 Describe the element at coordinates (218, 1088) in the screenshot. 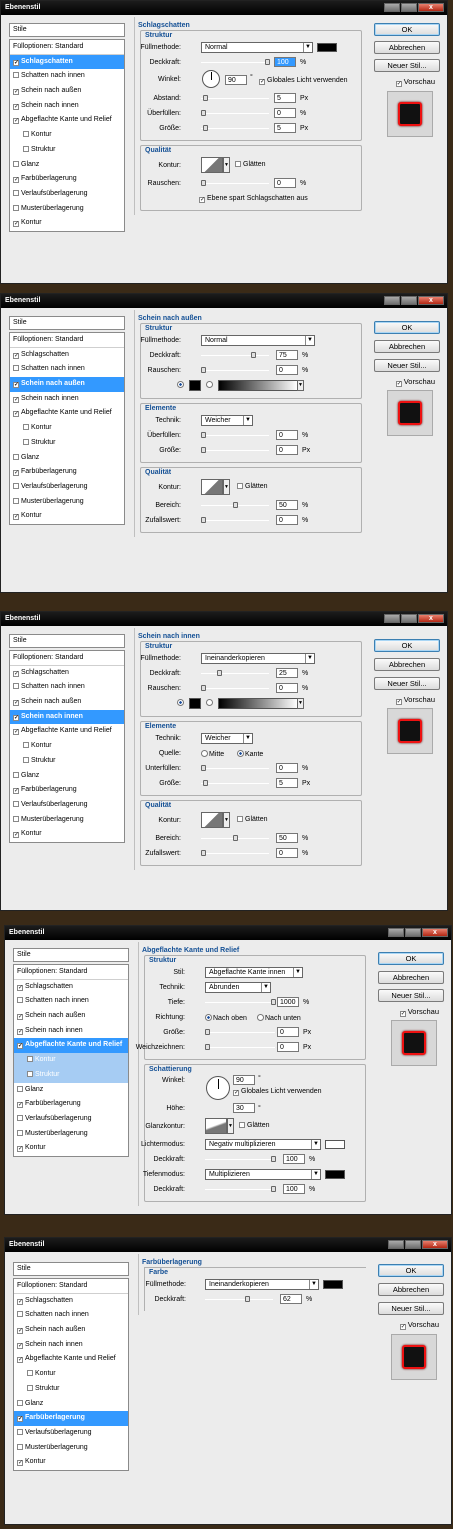

I see `angle-dial` at that location.